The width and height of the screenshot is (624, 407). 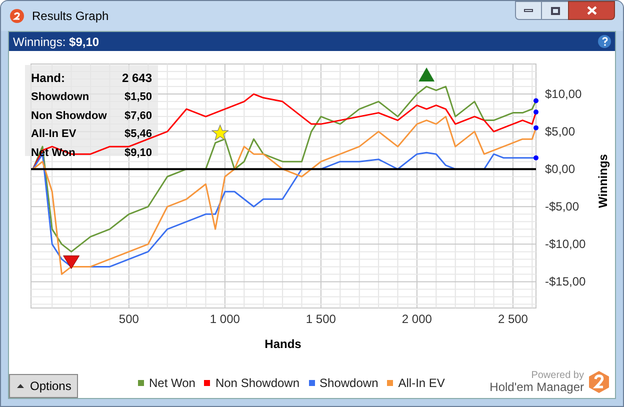 What do you see at coordinates (528, 10) in the screenshot?
I see `minimize-button` at bounding box center [528, 10].